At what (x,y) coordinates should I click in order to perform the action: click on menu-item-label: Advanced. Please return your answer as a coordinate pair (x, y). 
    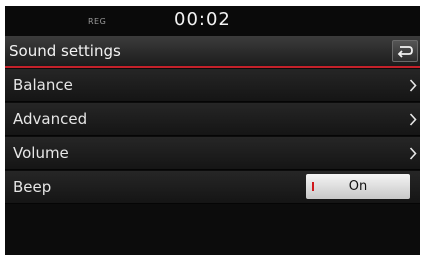
    Looking at the image, I should click on (50, 119).